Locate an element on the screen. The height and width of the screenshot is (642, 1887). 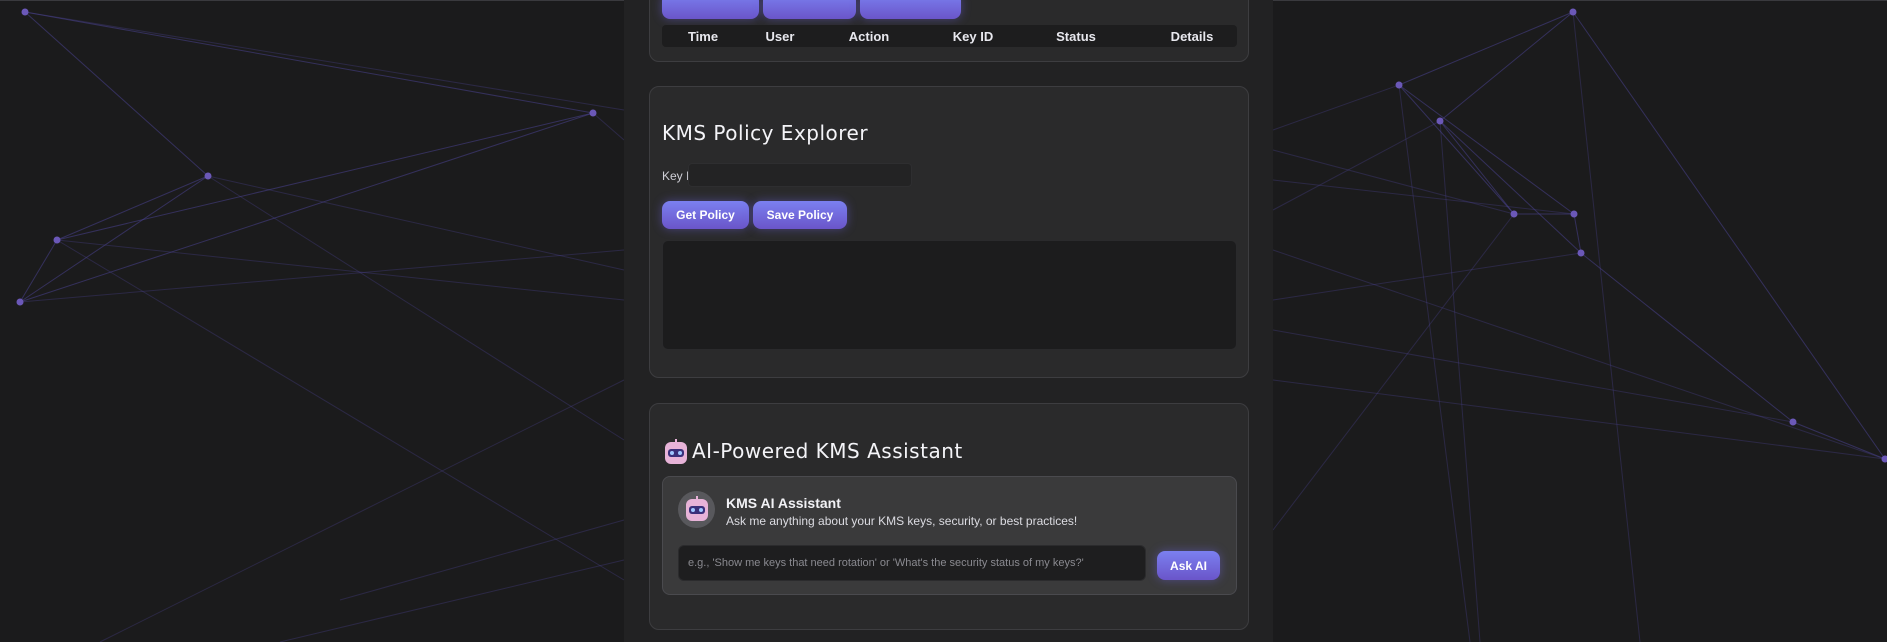
column-header-action: Action is located at coordinates (869, 36).